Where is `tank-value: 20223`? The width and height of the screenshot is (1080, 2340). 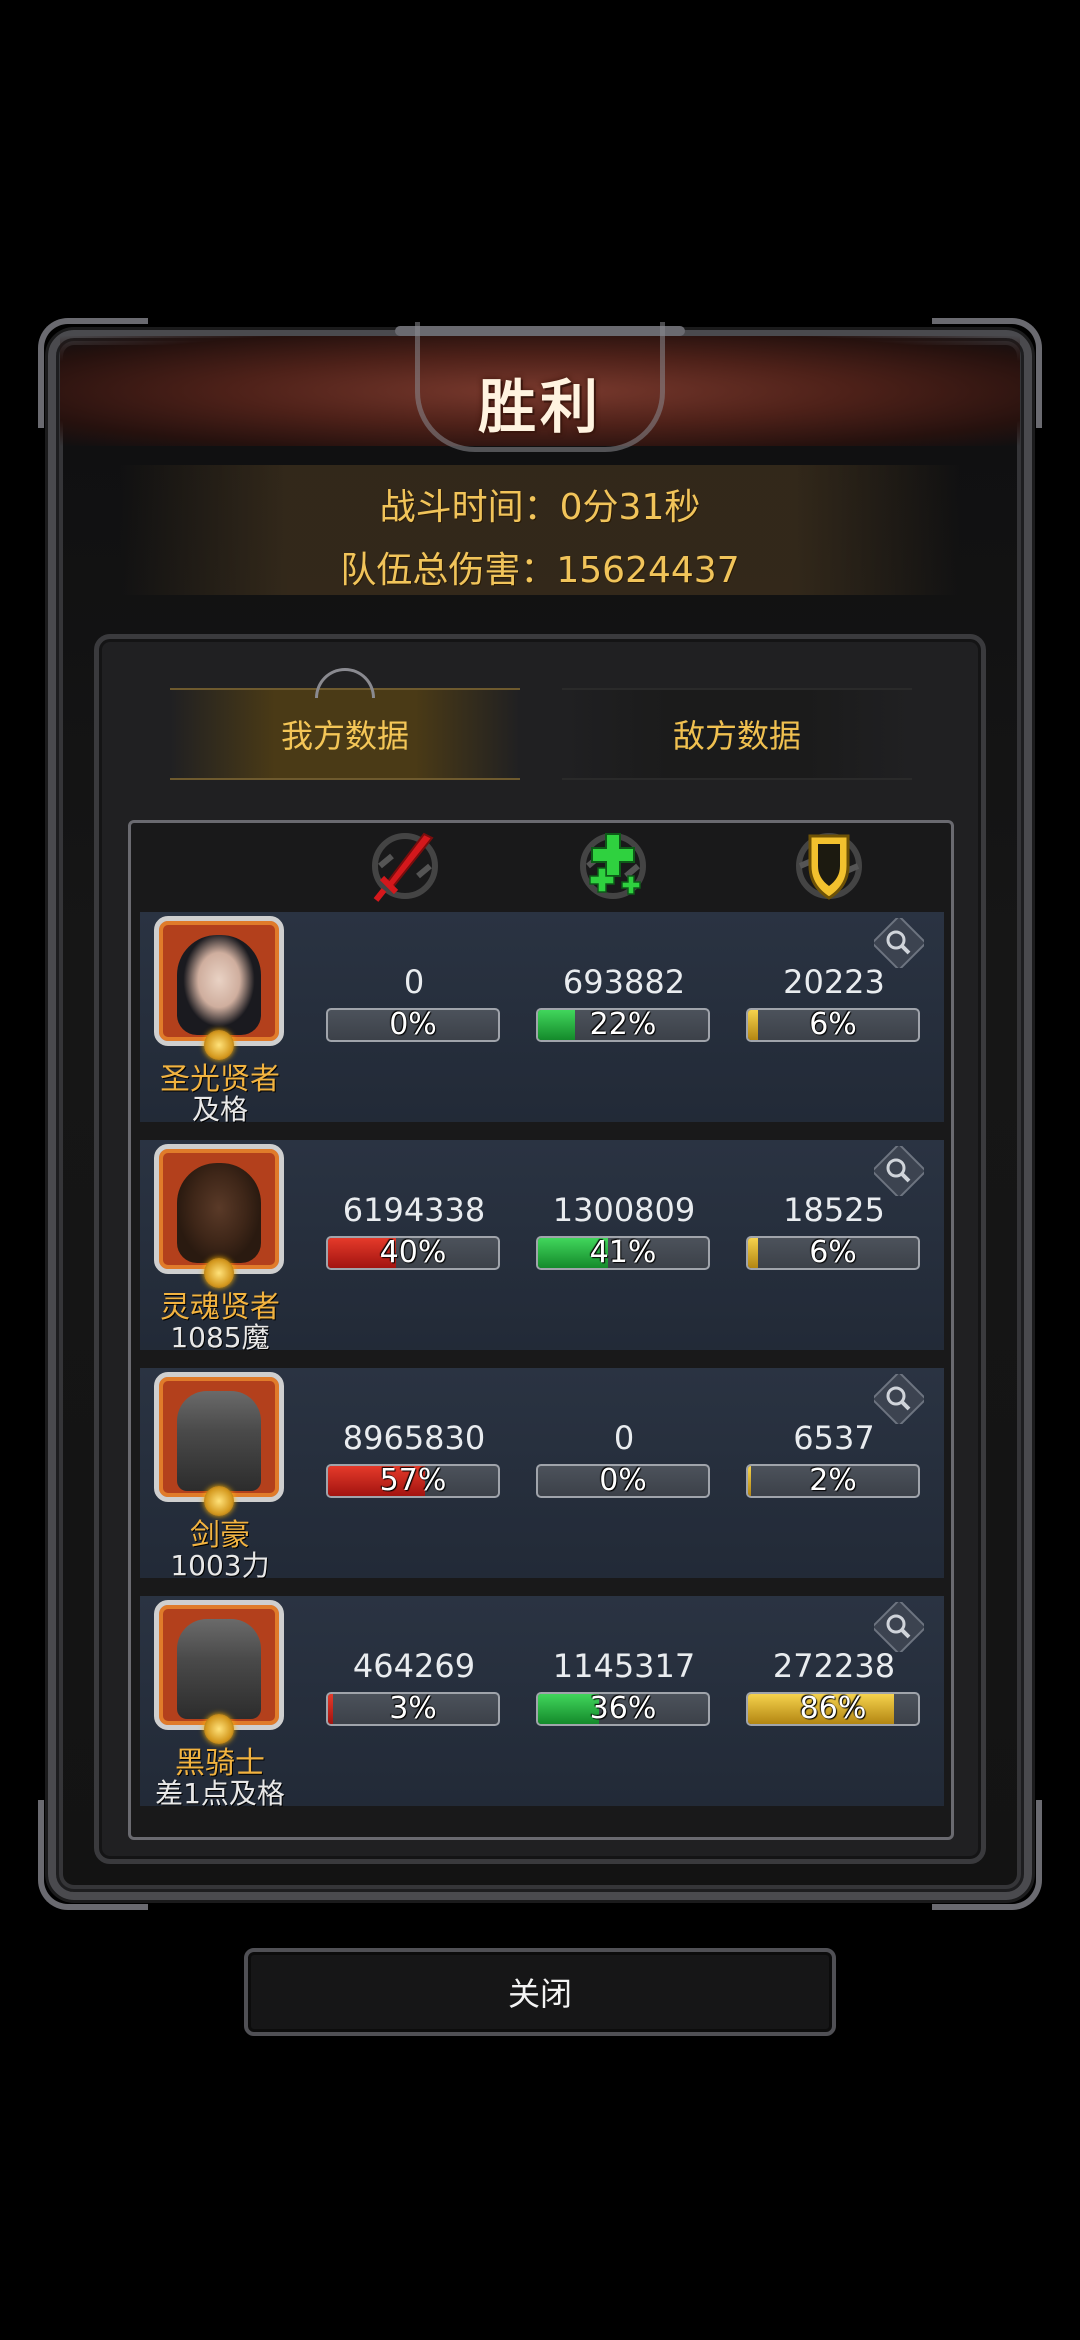 tank-value: 20223 is located at coordinates (834, 982).